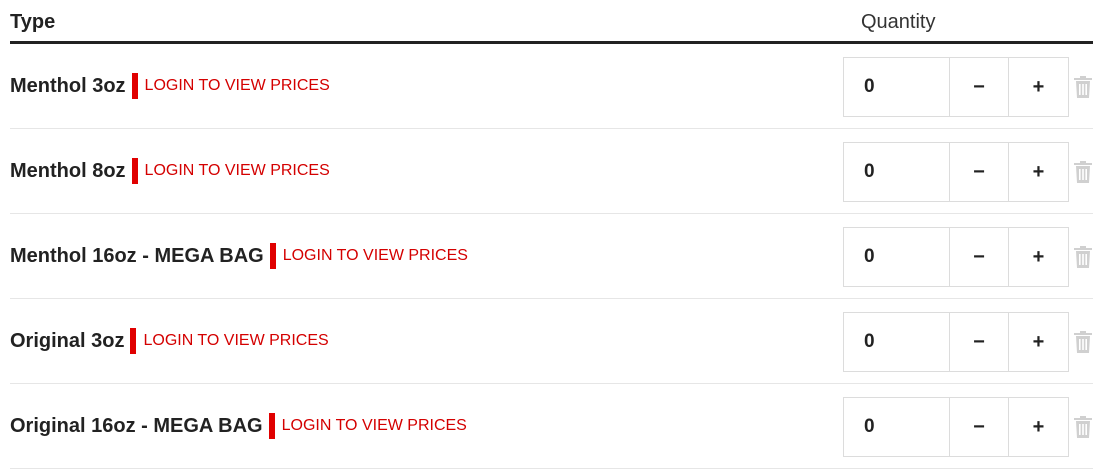 The image size is (1105, 472). I want to click on product-name: Menthol 8oz, so click(68, 170).